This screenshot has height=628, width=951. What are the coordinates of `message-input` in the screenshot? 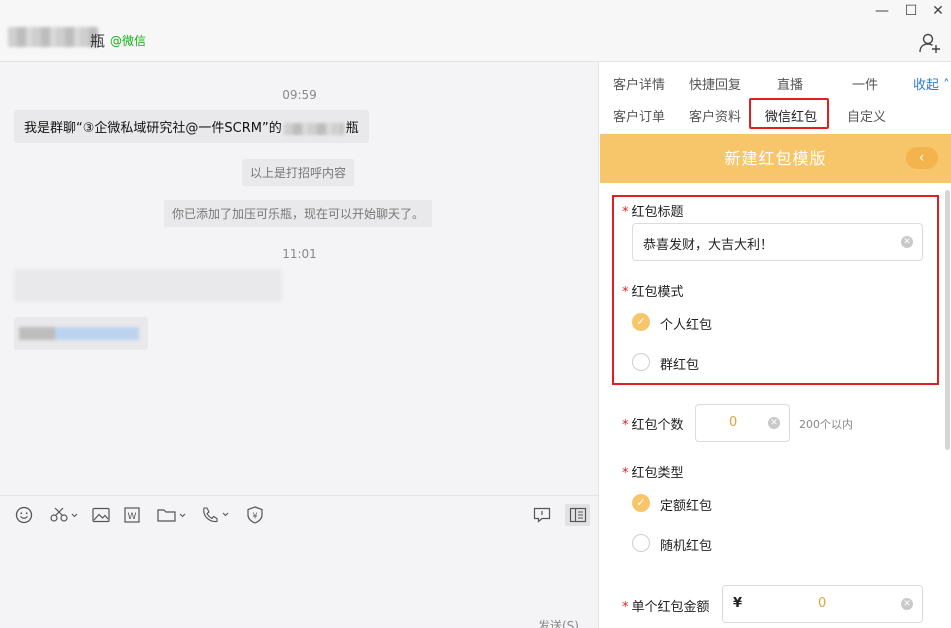 It's located at (299, 580).